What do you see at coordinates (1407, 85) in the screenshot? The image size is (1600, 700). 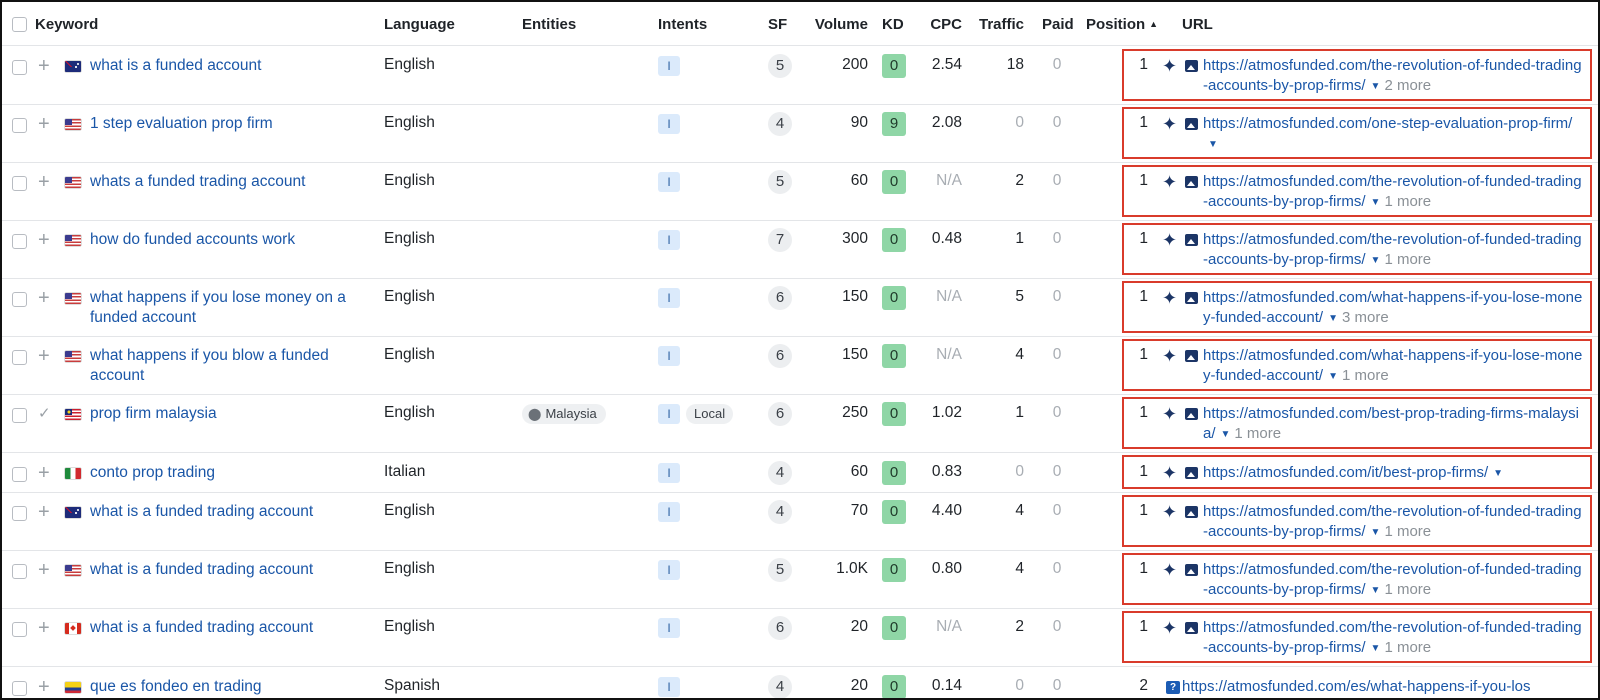 I see `more-urls-link: 2 more` at bounding box center [1407, 85].